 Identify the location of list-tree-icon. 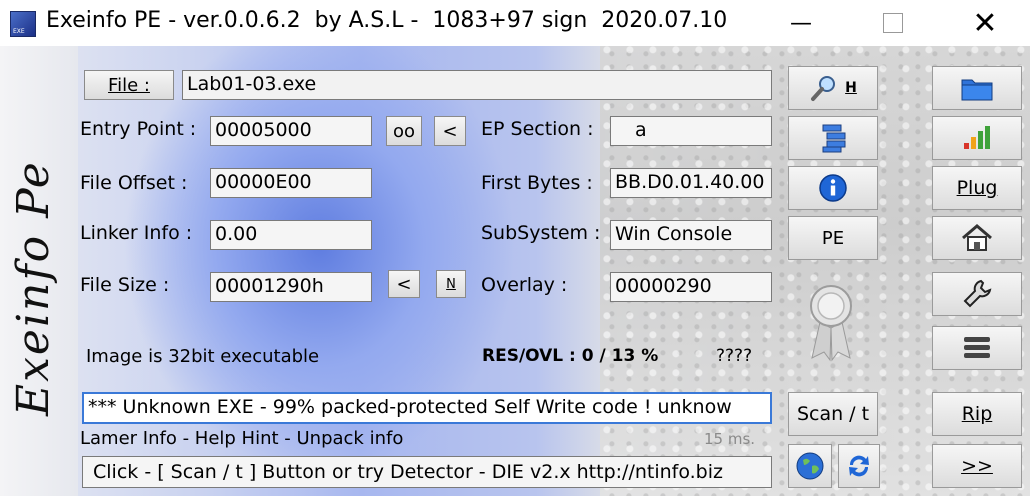
(834, 138).